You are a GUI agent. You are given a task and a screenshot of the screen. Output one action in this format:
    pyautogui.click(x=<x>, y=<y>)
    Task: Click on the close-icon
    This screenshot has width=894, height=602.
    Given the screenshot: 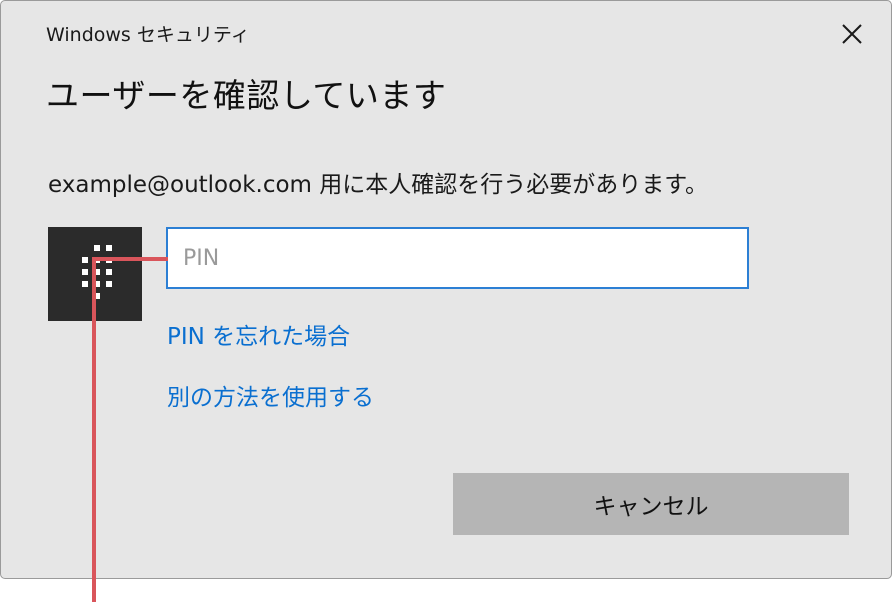 What is the action you would take?
    pyautogui.click(x=852, y=34)
    